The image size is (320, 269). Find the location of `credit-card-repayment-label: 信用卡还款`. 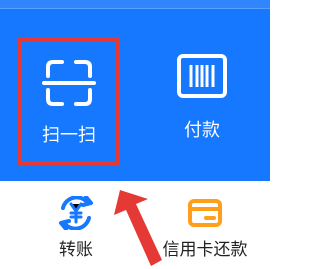

credit-card-repayment-label: 信用卡还款 is located at coordinates (205, 250).